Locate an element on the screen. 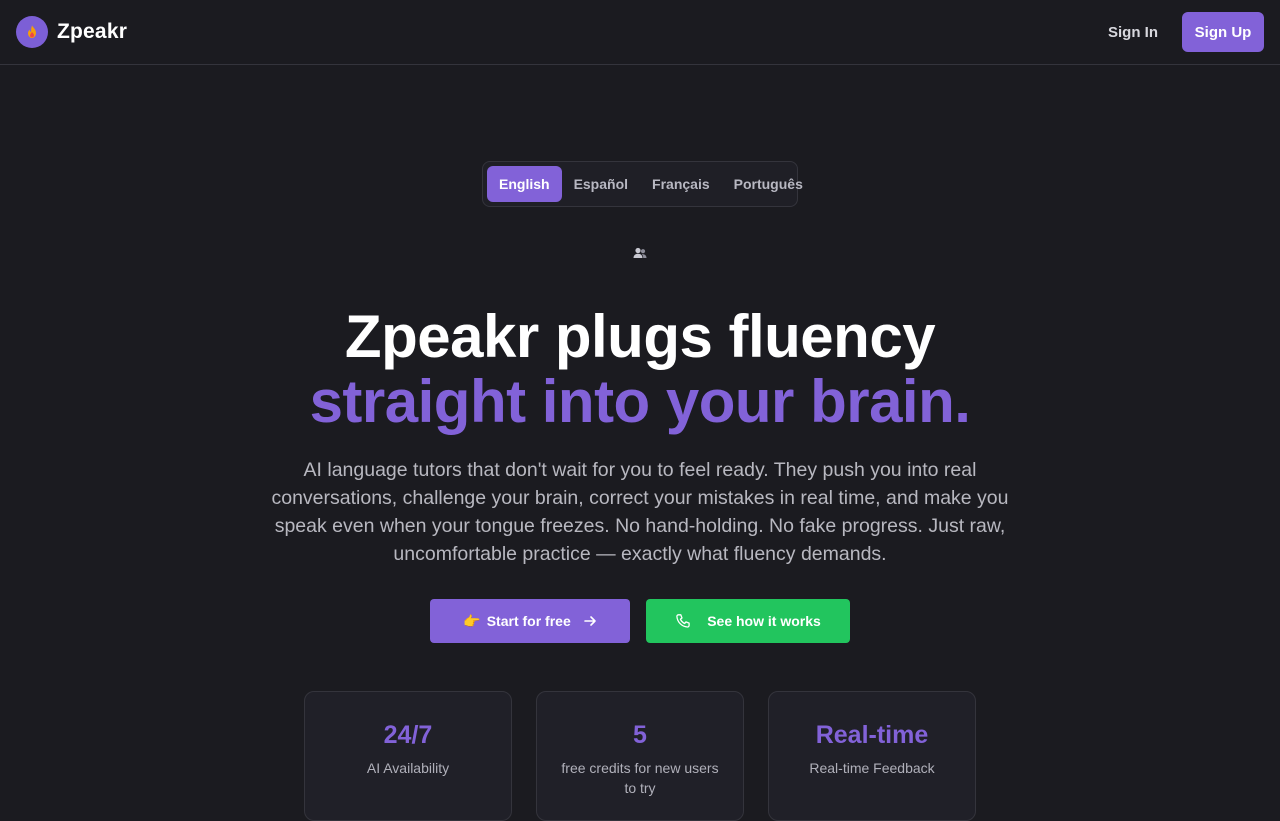  see-how-it-works-button: See how it works is located at coordinates (748, 621).